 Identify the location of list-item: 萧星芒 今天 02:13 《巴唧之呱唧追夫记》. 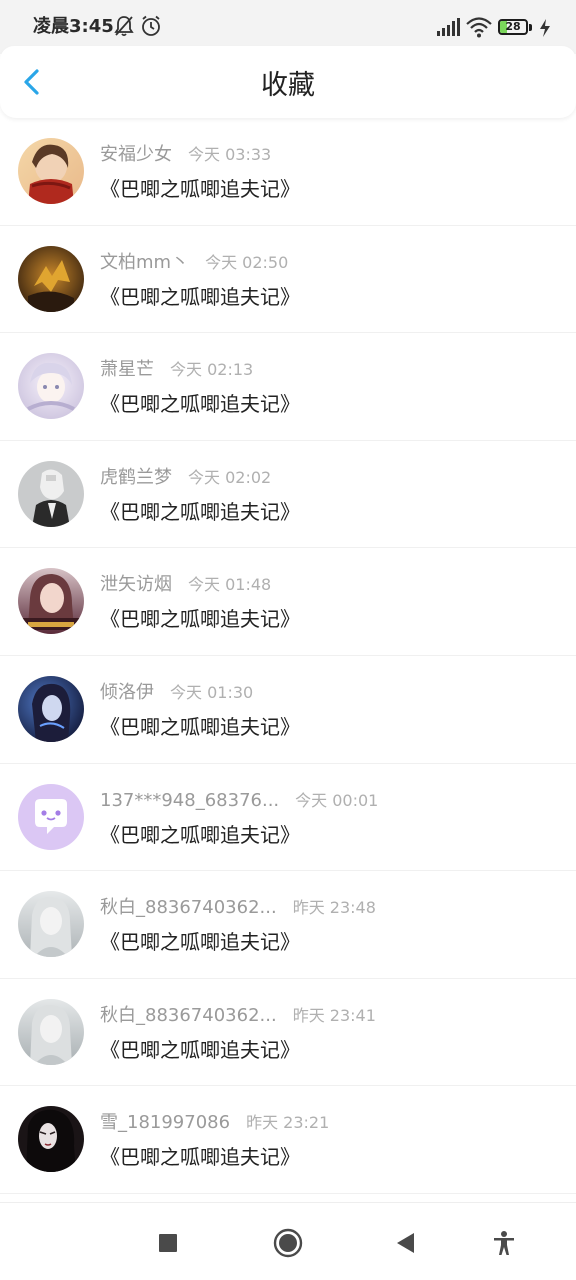
(288, 387).